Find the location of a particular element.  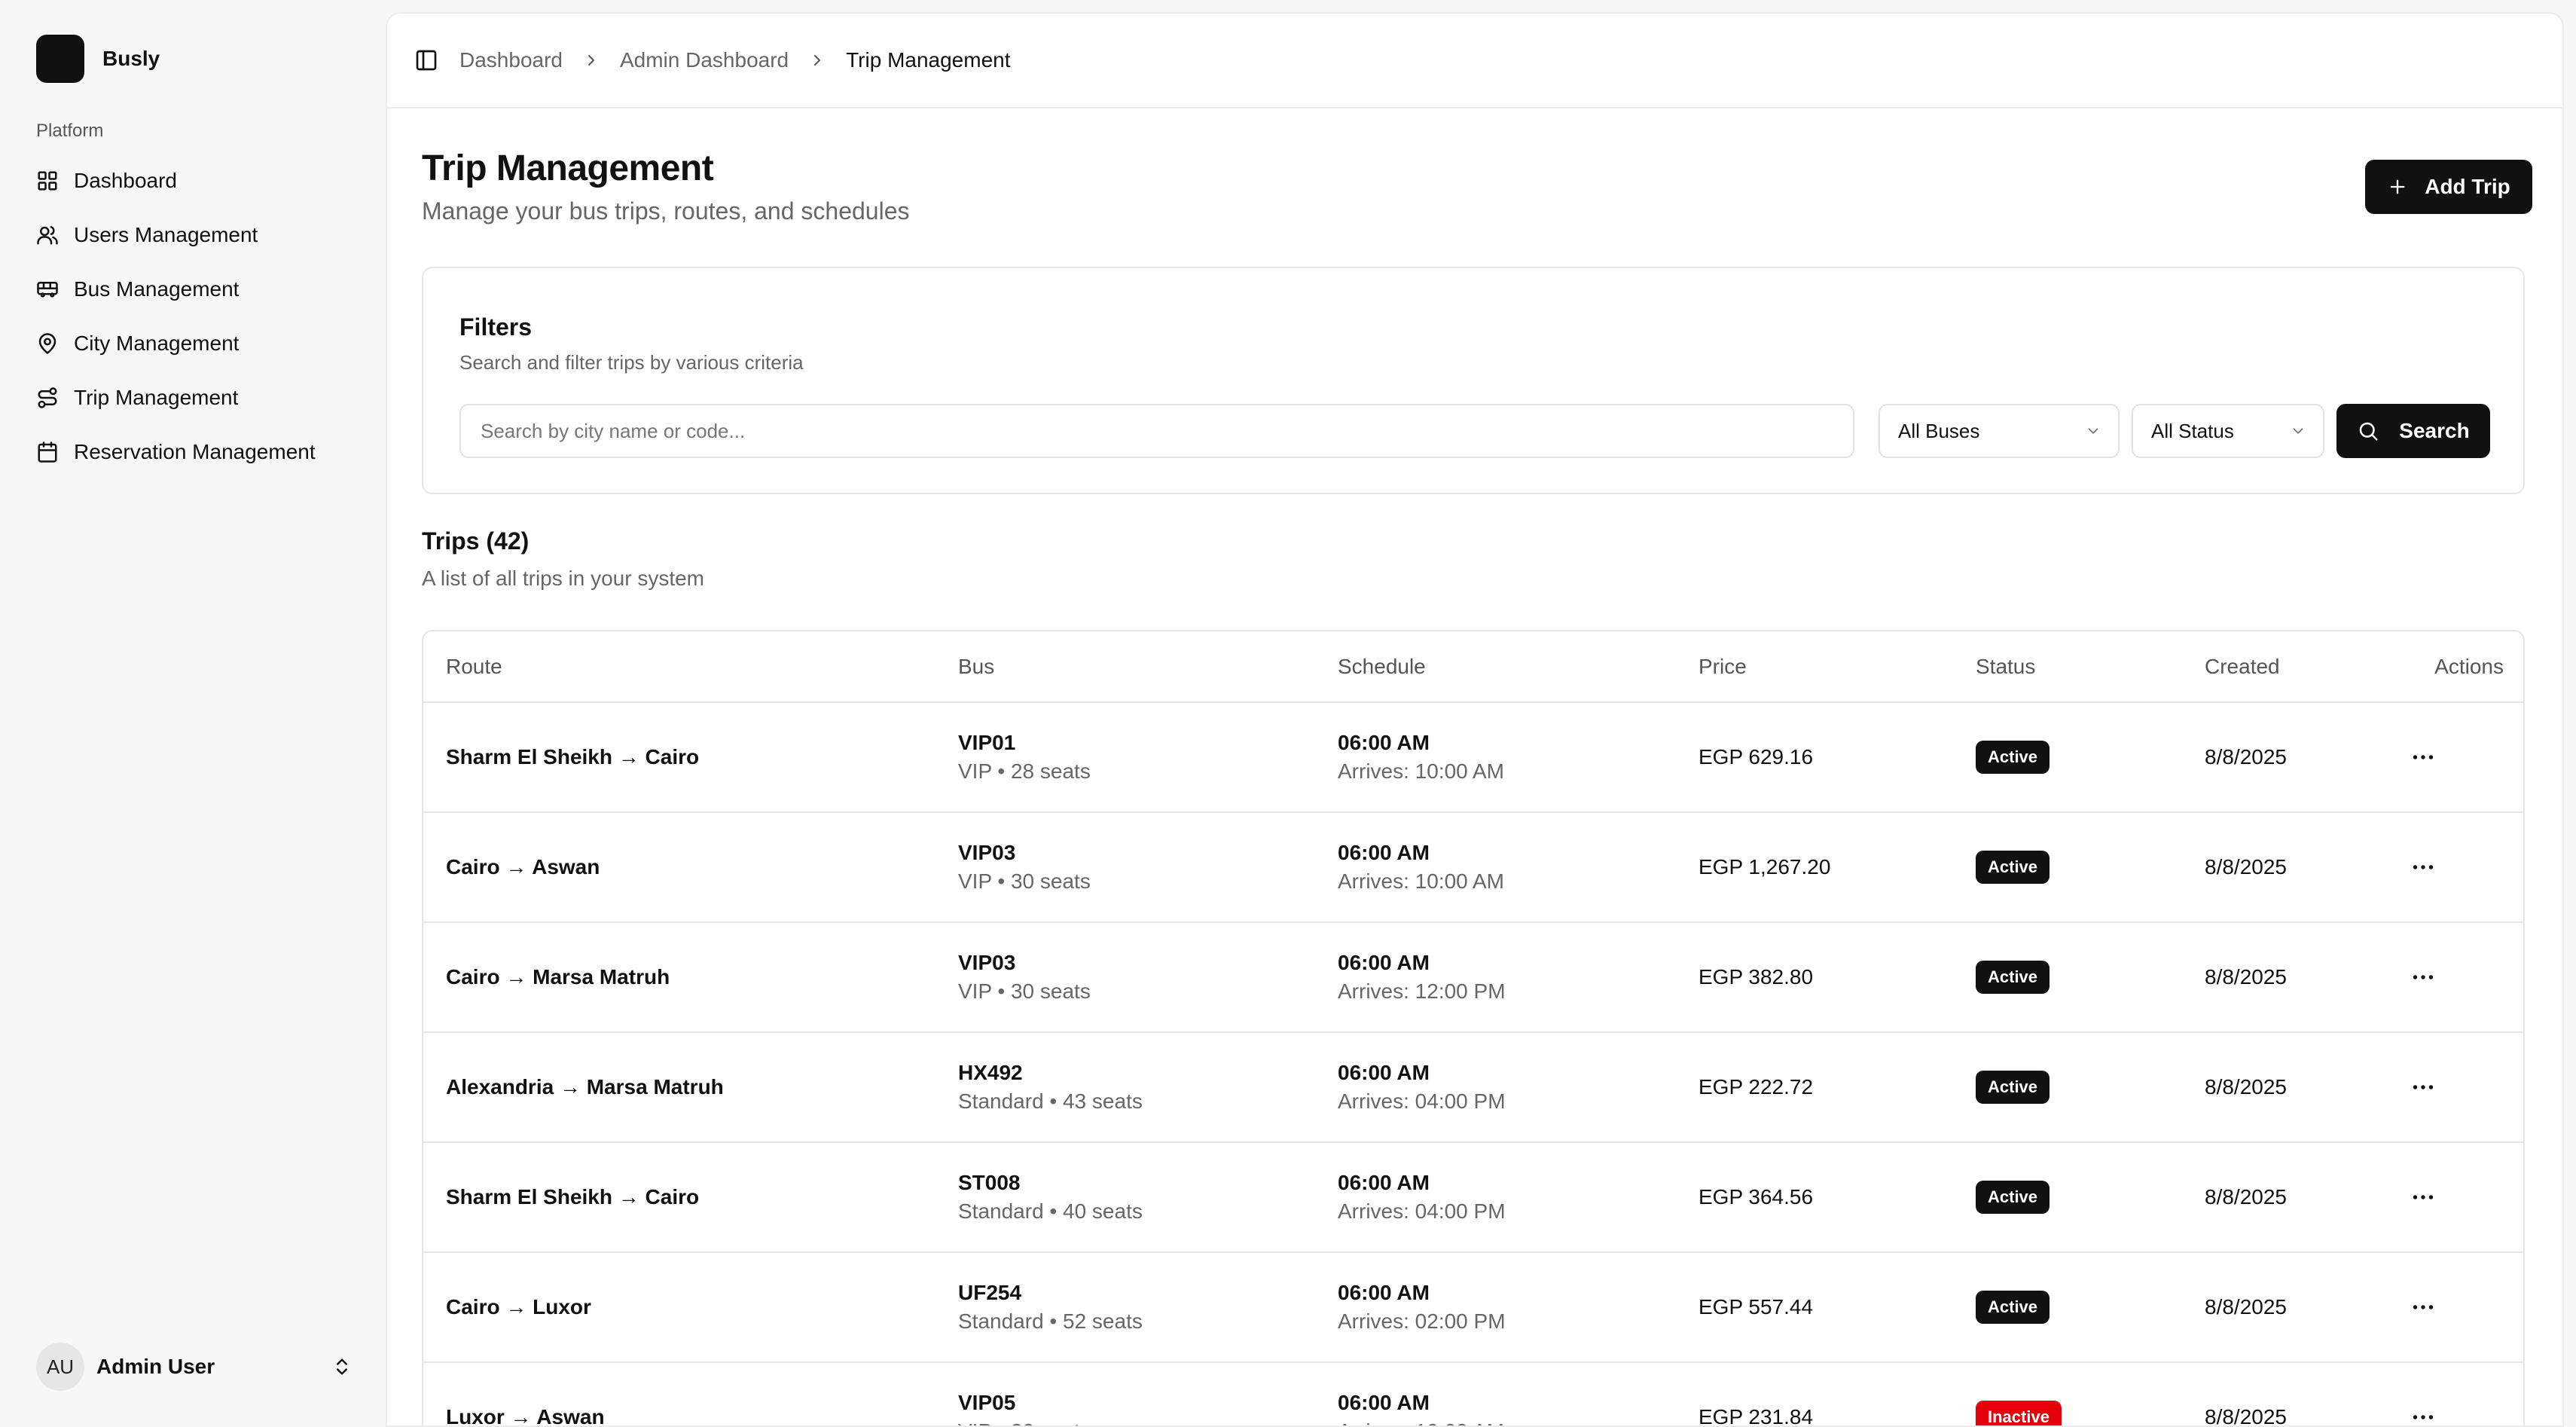

users-icon is located at coordinates (48, 235).